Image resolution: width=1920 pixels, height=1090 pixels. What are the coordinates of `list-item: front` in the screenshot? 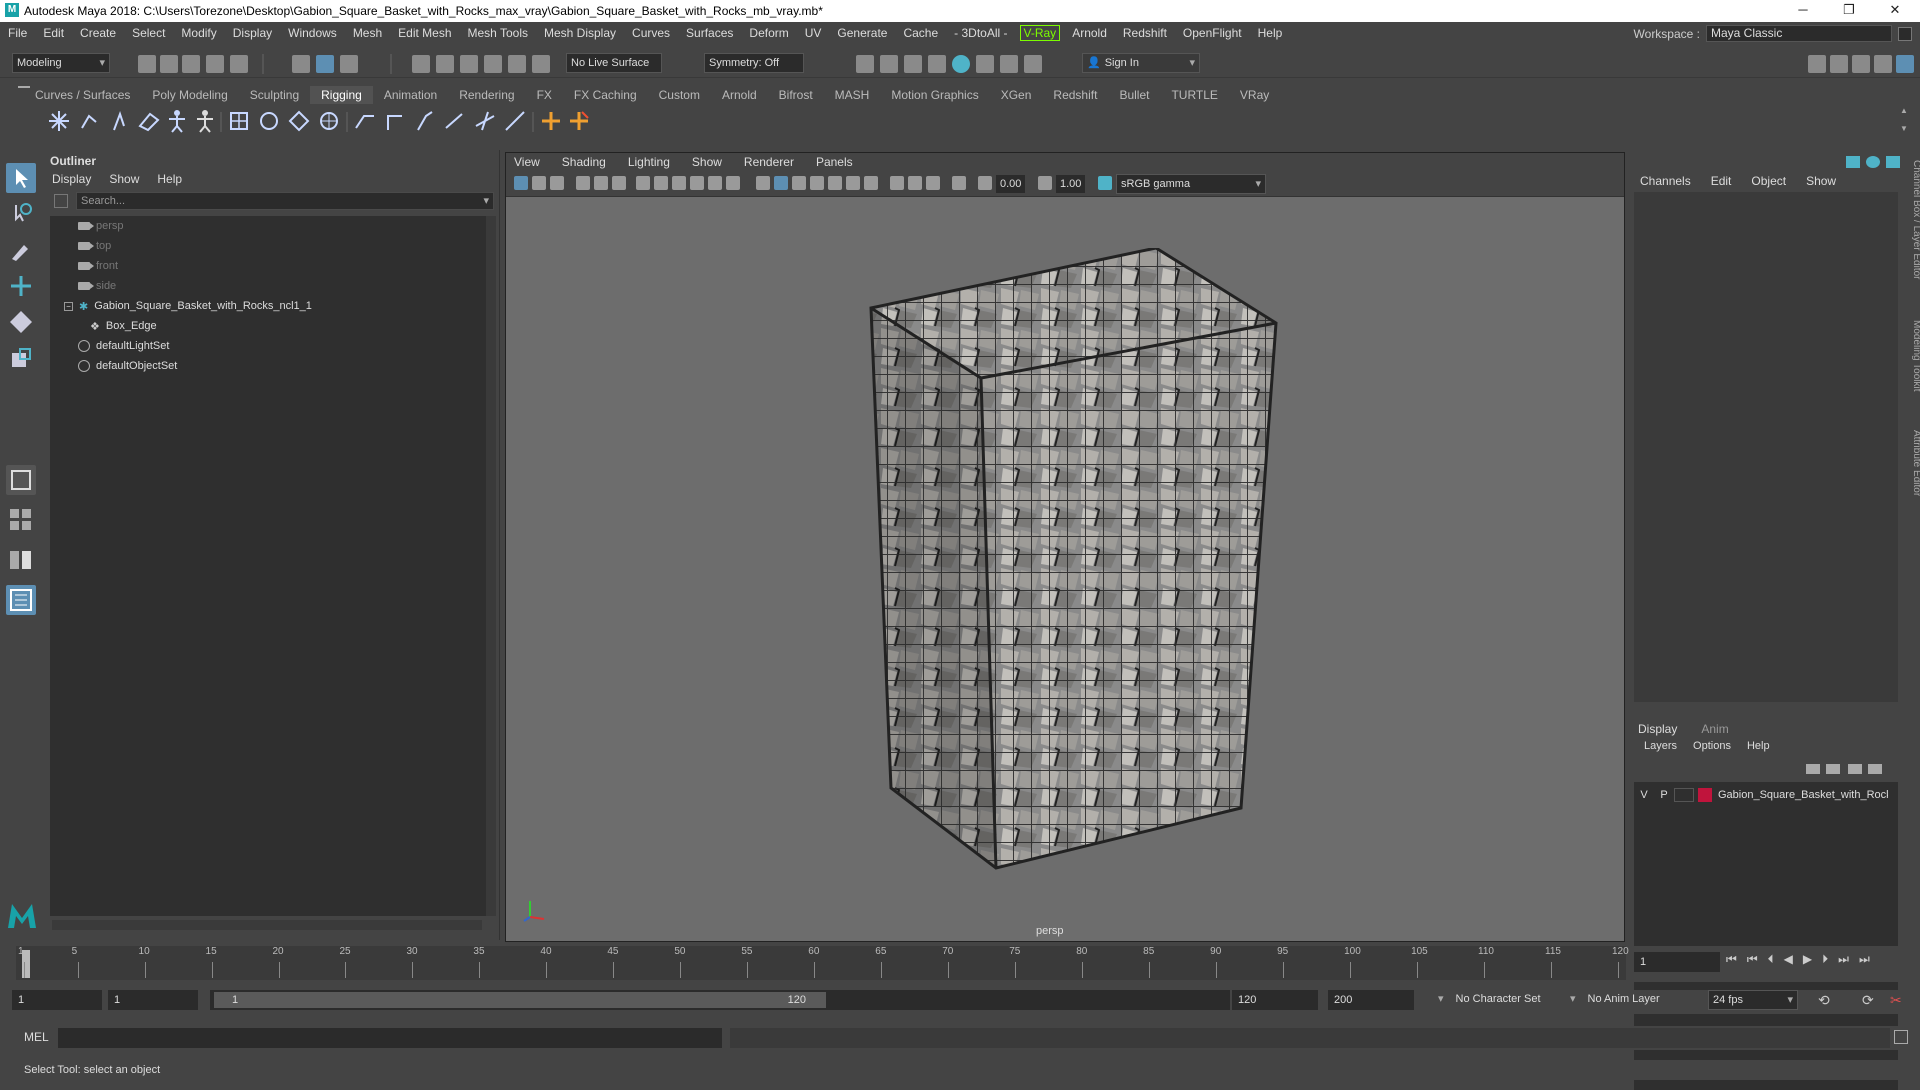 It's located at (98, 266).